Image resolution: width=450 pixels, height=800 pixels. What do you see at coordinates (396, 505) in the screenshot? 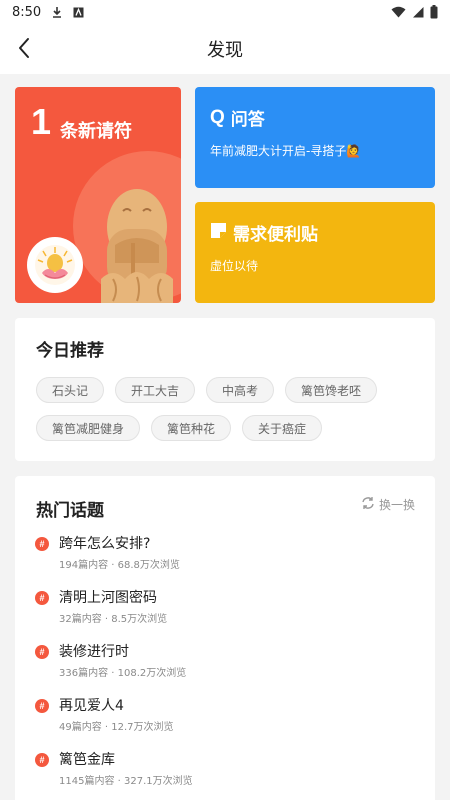
I see `refresh-label: 换一换` at bounding box center [396, 505].